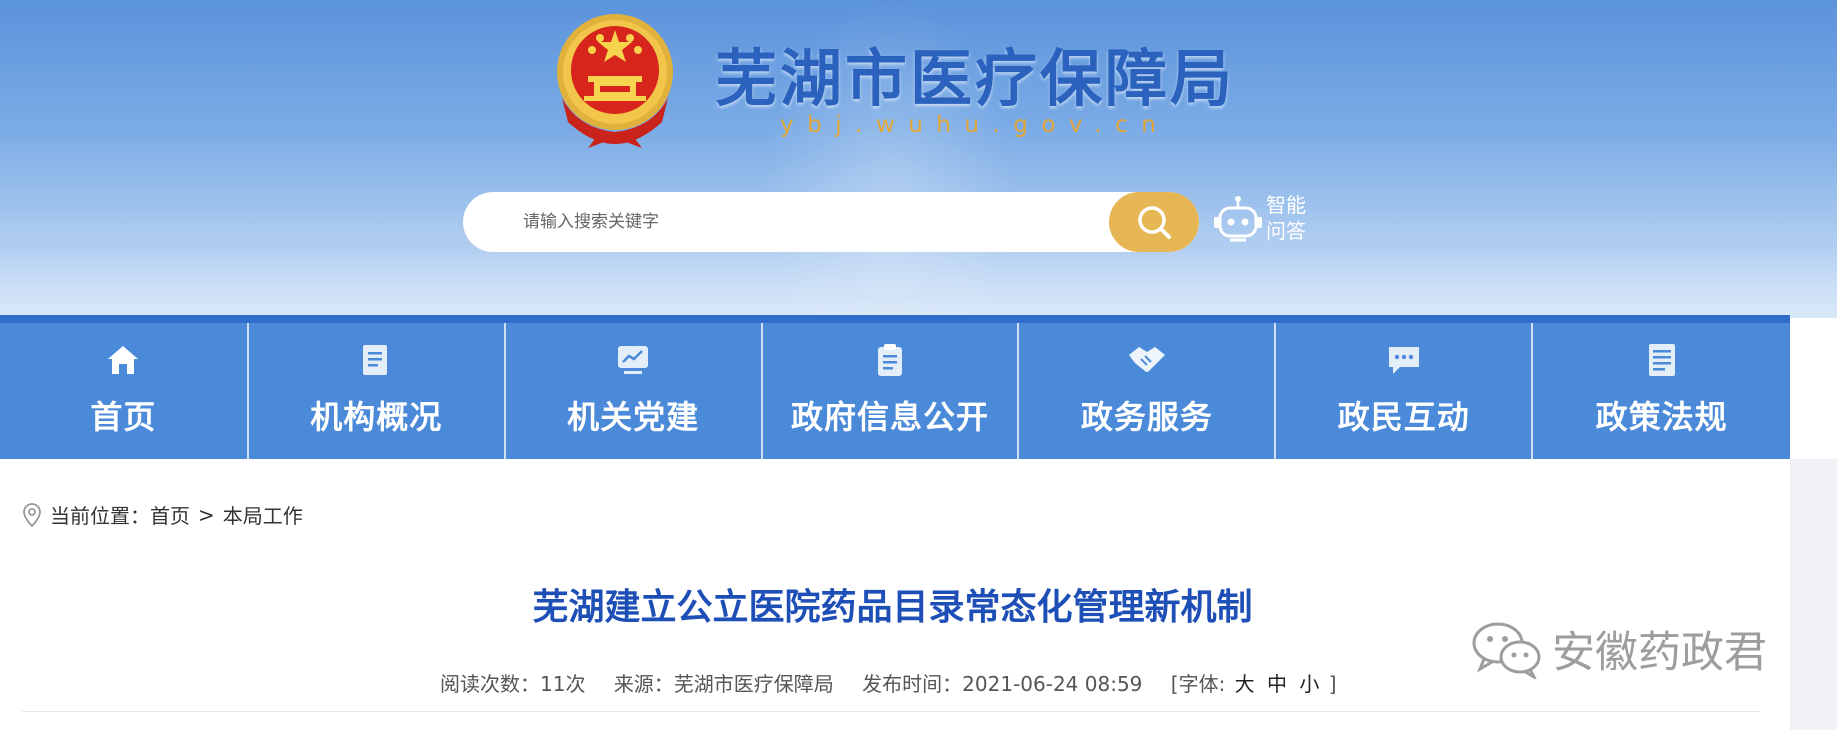 The height and width of the screenshot is (730, 1837). I want to click on font-size-close: ], so click(1332, 684).